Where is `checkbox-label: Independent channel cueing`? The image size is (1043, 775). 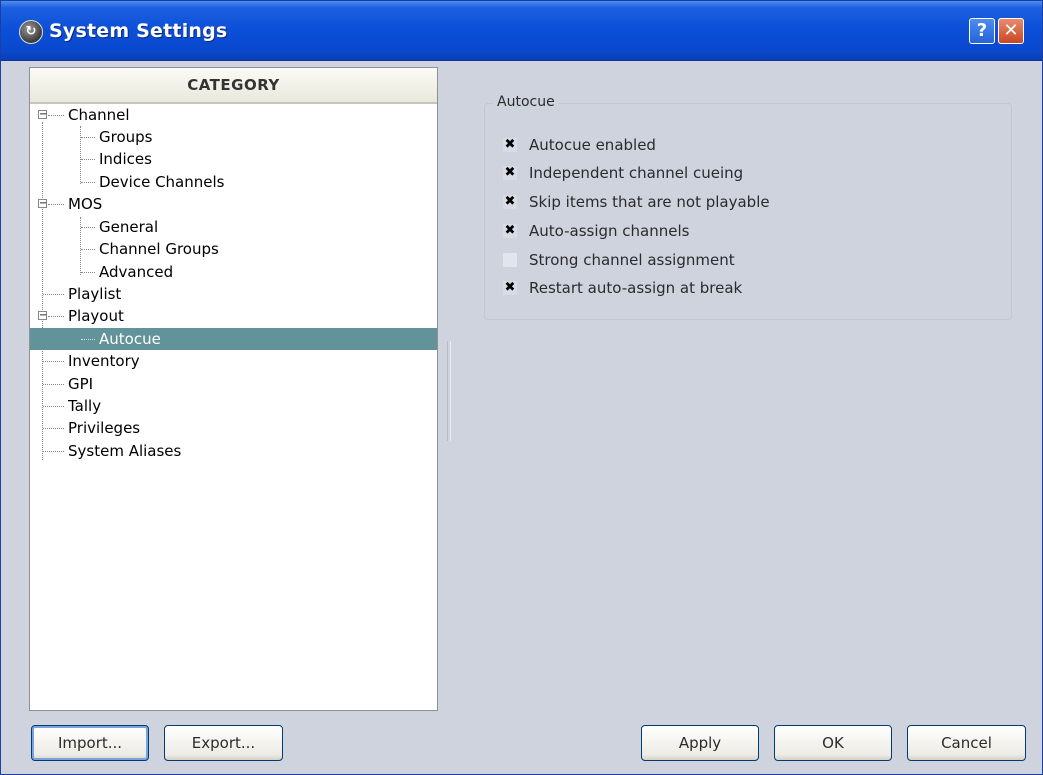 checkbox-label: Independent channel cueing is located at coordinates (636, 173).